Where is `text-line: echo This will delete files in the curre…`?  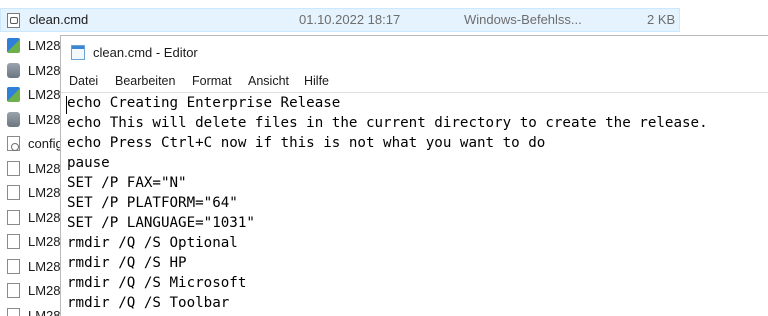 text-line: echo This will delete files in the curre… is located at coordinates (387, 123).